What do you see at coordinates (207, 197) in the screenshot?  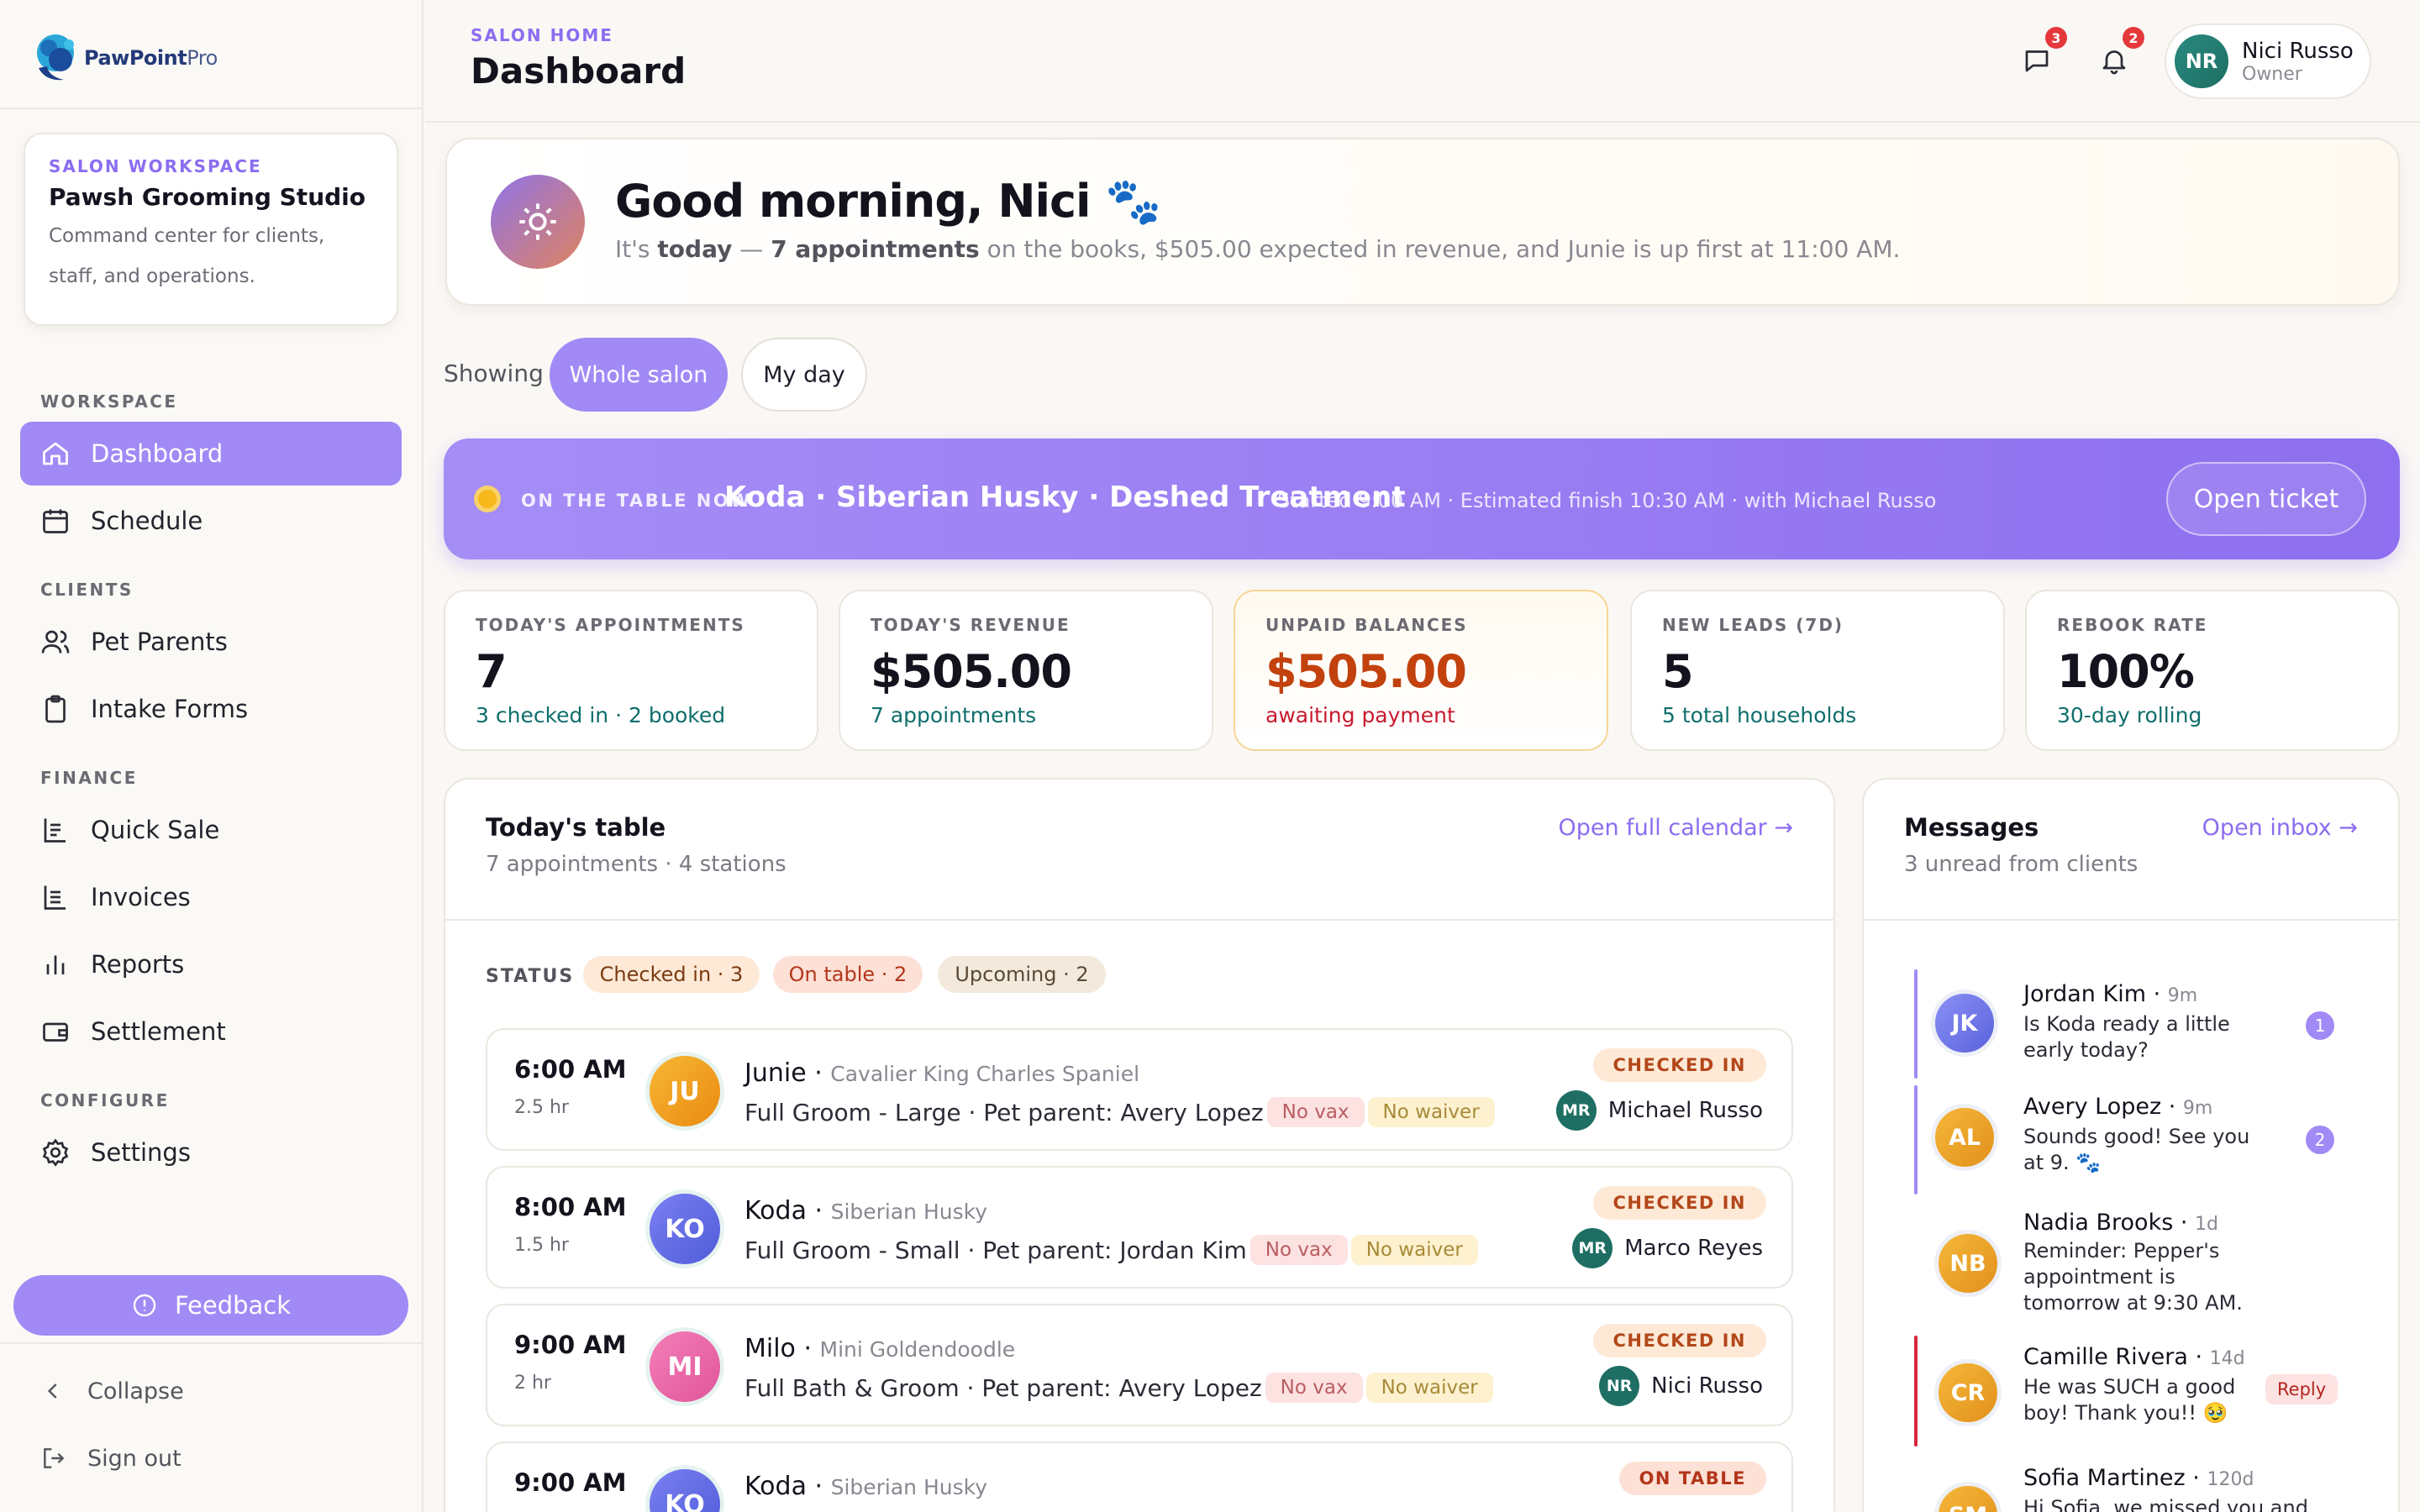 I see `workspace-name: Pawsh Grooming Studio` at bounding box center [207, 197].